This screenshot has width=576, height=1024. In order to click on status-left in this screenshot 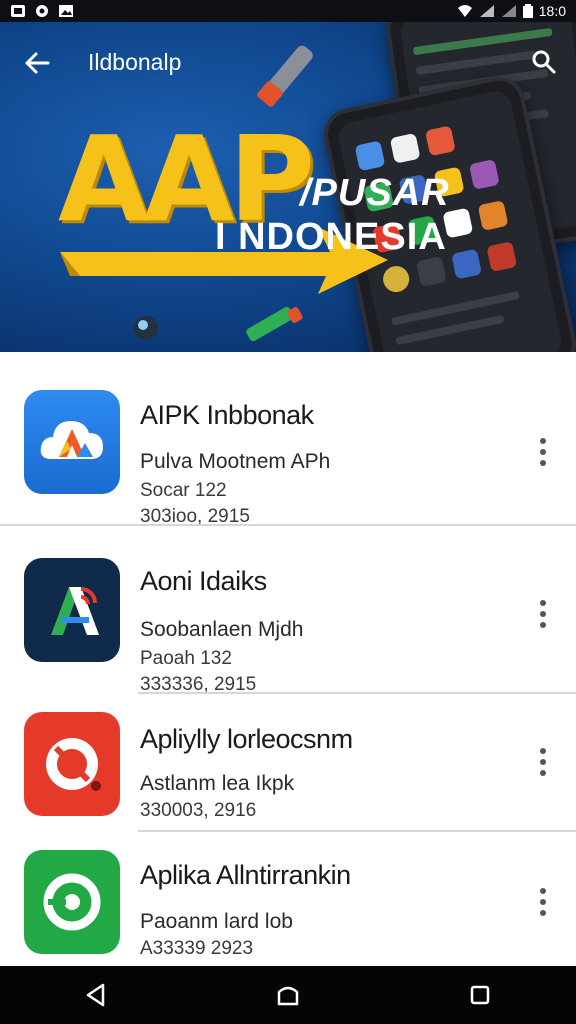, I will do `click(42, 11)`.